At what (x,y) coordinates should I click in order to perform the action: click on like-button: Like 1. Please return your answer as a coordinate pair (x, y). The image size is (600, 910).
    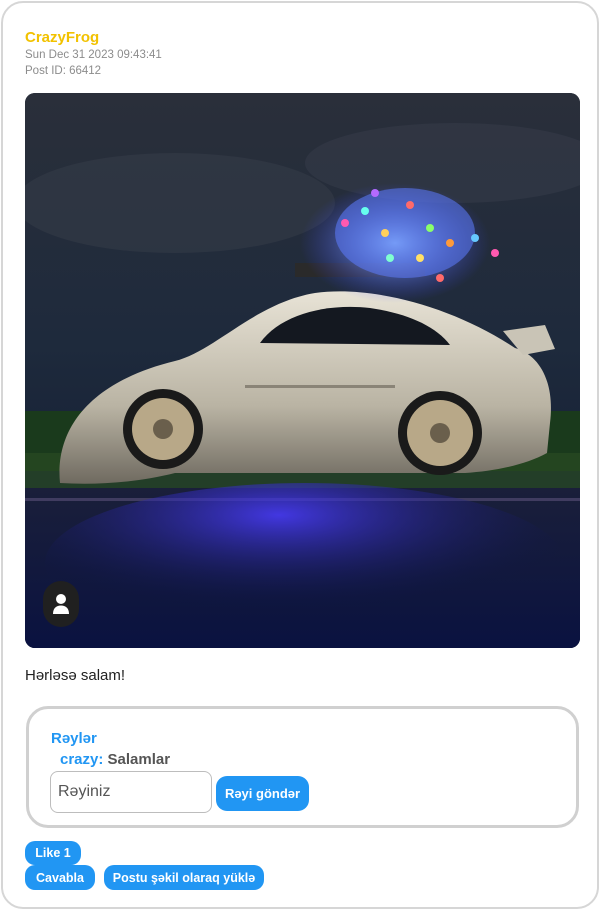
    Looking at the image, I should click on (53, 853).